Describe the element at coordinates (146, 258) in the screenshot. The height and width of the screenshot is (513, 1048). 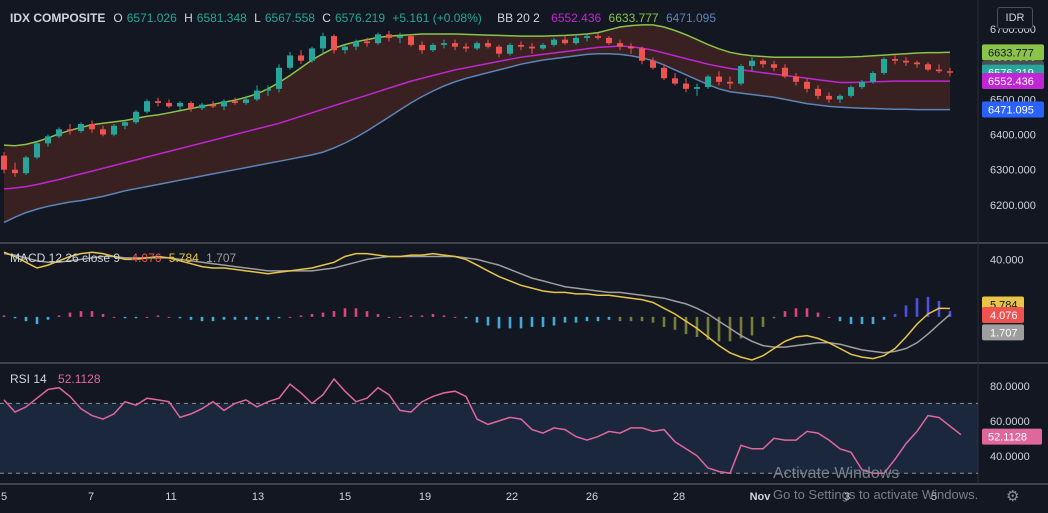
I see `macd-hist-value: 4.076` at that location.